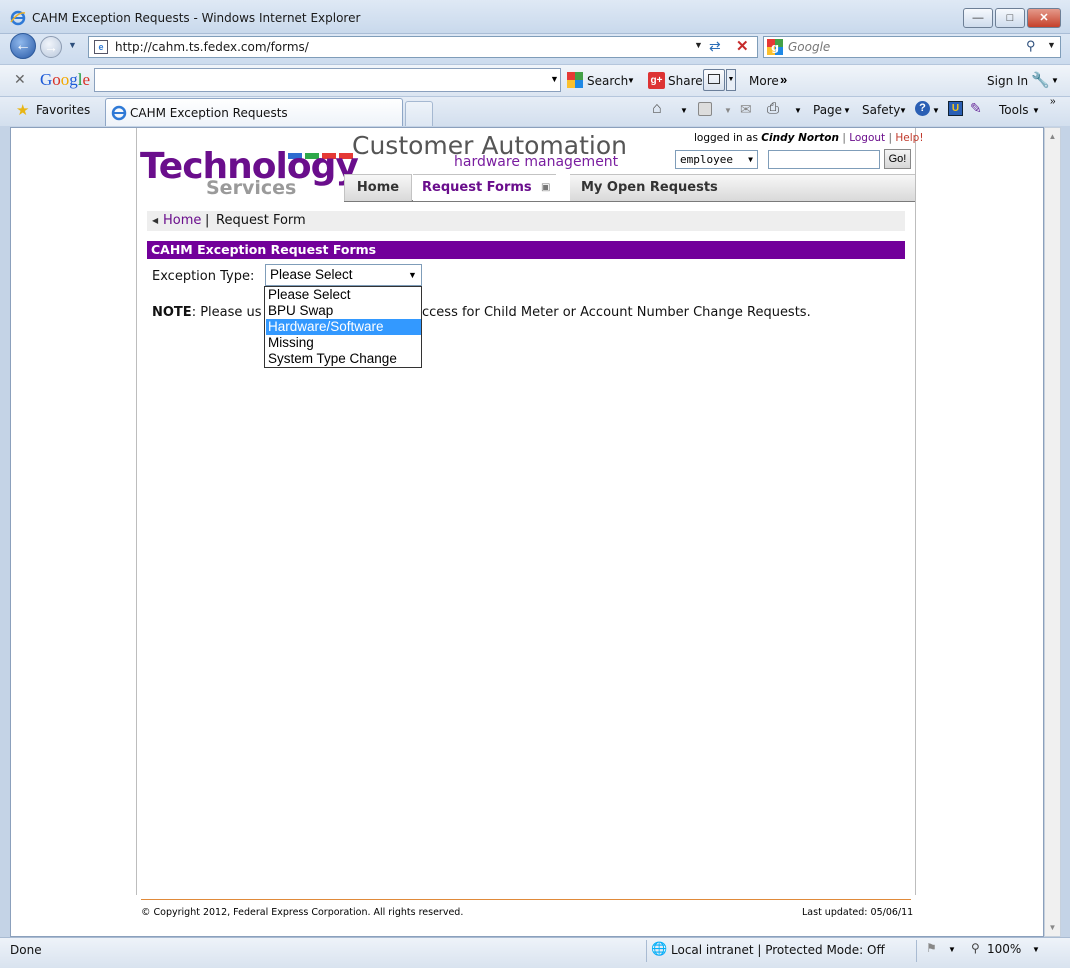 The image size is (1070, 968). What do you see at coordinates (952, 949) in the screenshot?
I see `compatibility-dropdown-icon: ▼` at bounding box center [952, 949].